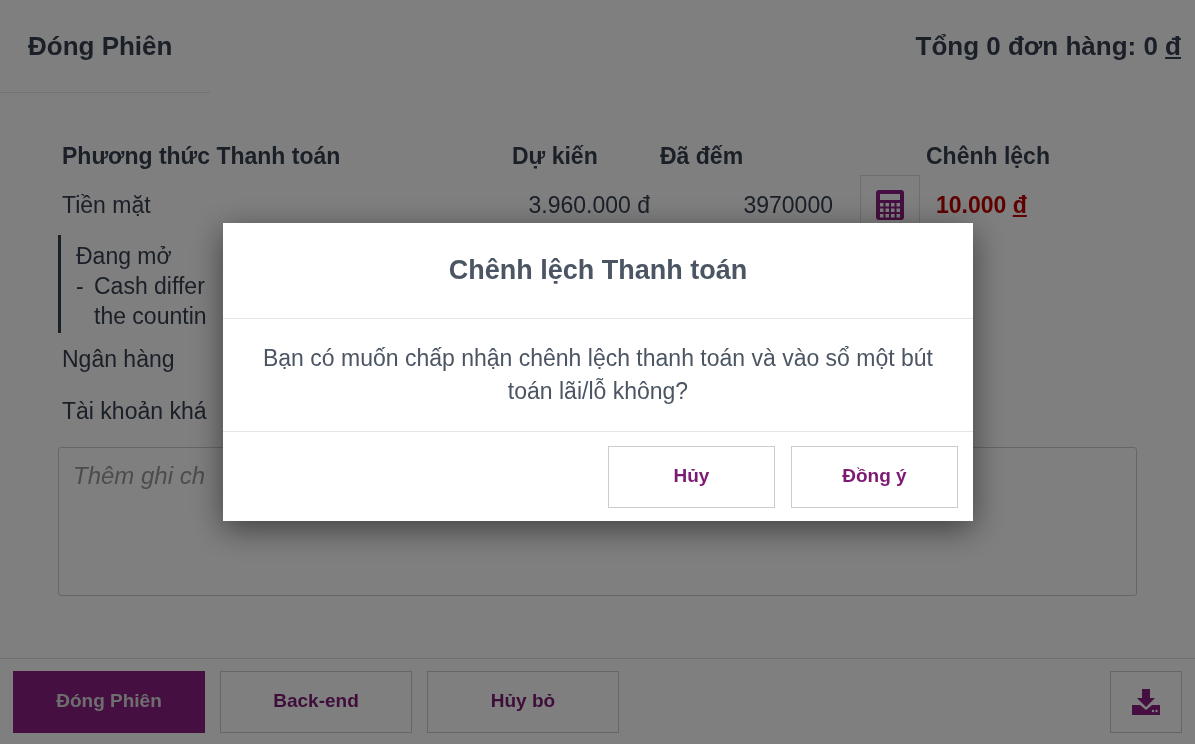 This screenshot has height=744, width=1195. Describe the element at coordinates (788, 205) in the screenshot. I see `counted-amount: 3970000` at that location.